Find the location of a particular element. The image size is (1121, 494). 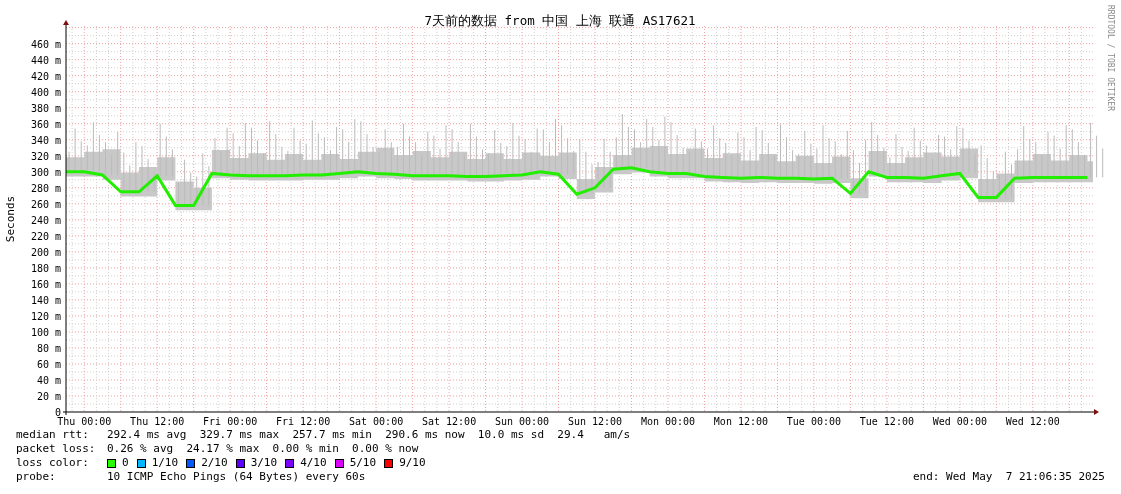

probe-text: 10 ICMP Echo Pings (64 Bytes) every 60s is located at coordinates (236, 477).